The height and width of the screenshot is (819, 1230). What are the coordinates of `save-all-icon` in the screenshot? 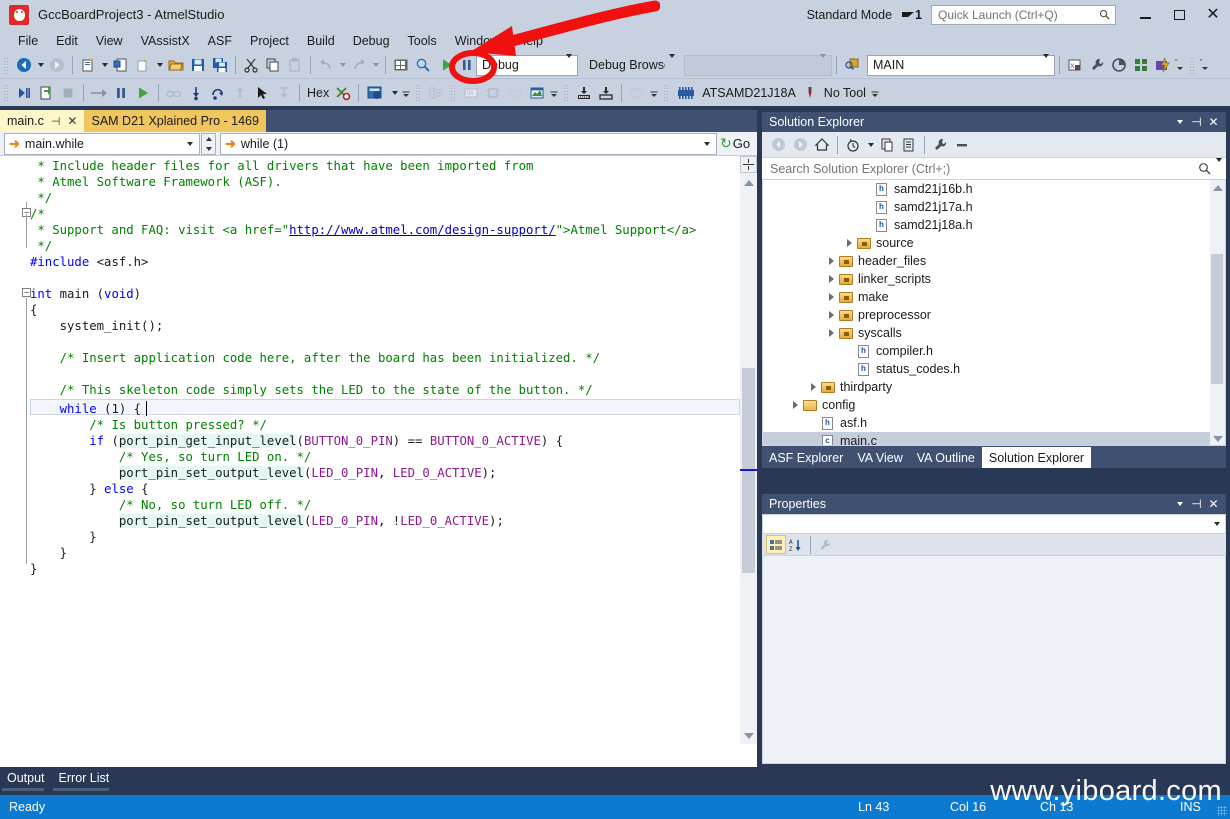 It's located at (220, 65).